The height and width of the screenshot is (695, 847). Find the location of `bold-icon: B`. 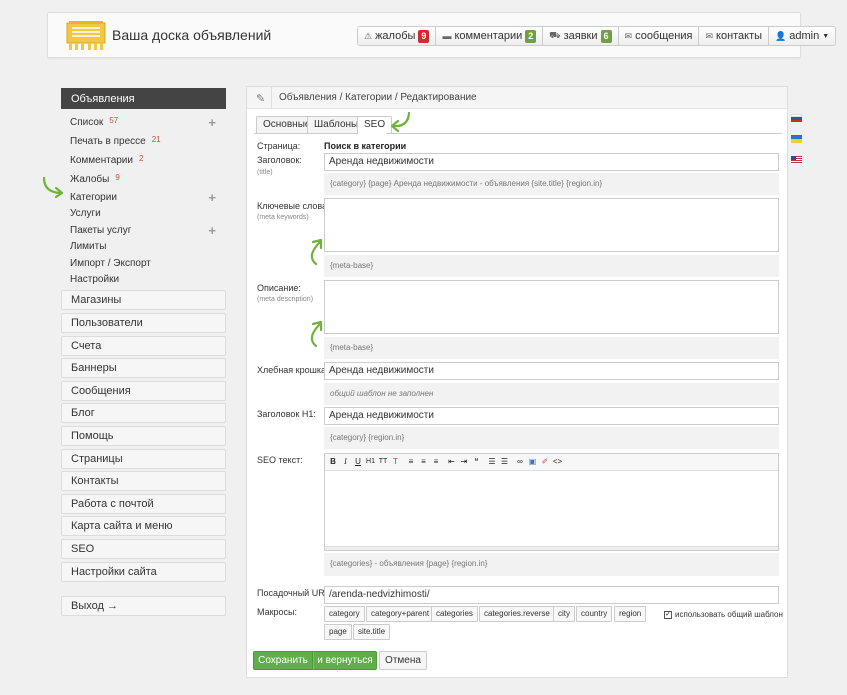

bold-icon: B is located at coordinates (333, 462).